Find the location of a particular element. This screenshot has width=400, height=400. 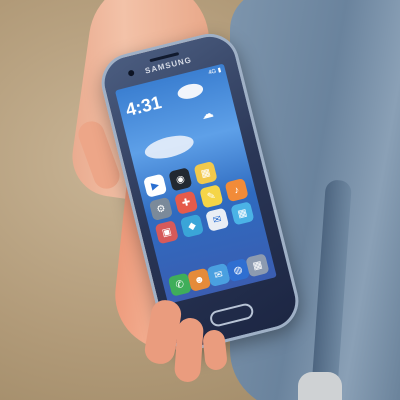

apps-icon: ▦ is located at coordinates (257, 265).